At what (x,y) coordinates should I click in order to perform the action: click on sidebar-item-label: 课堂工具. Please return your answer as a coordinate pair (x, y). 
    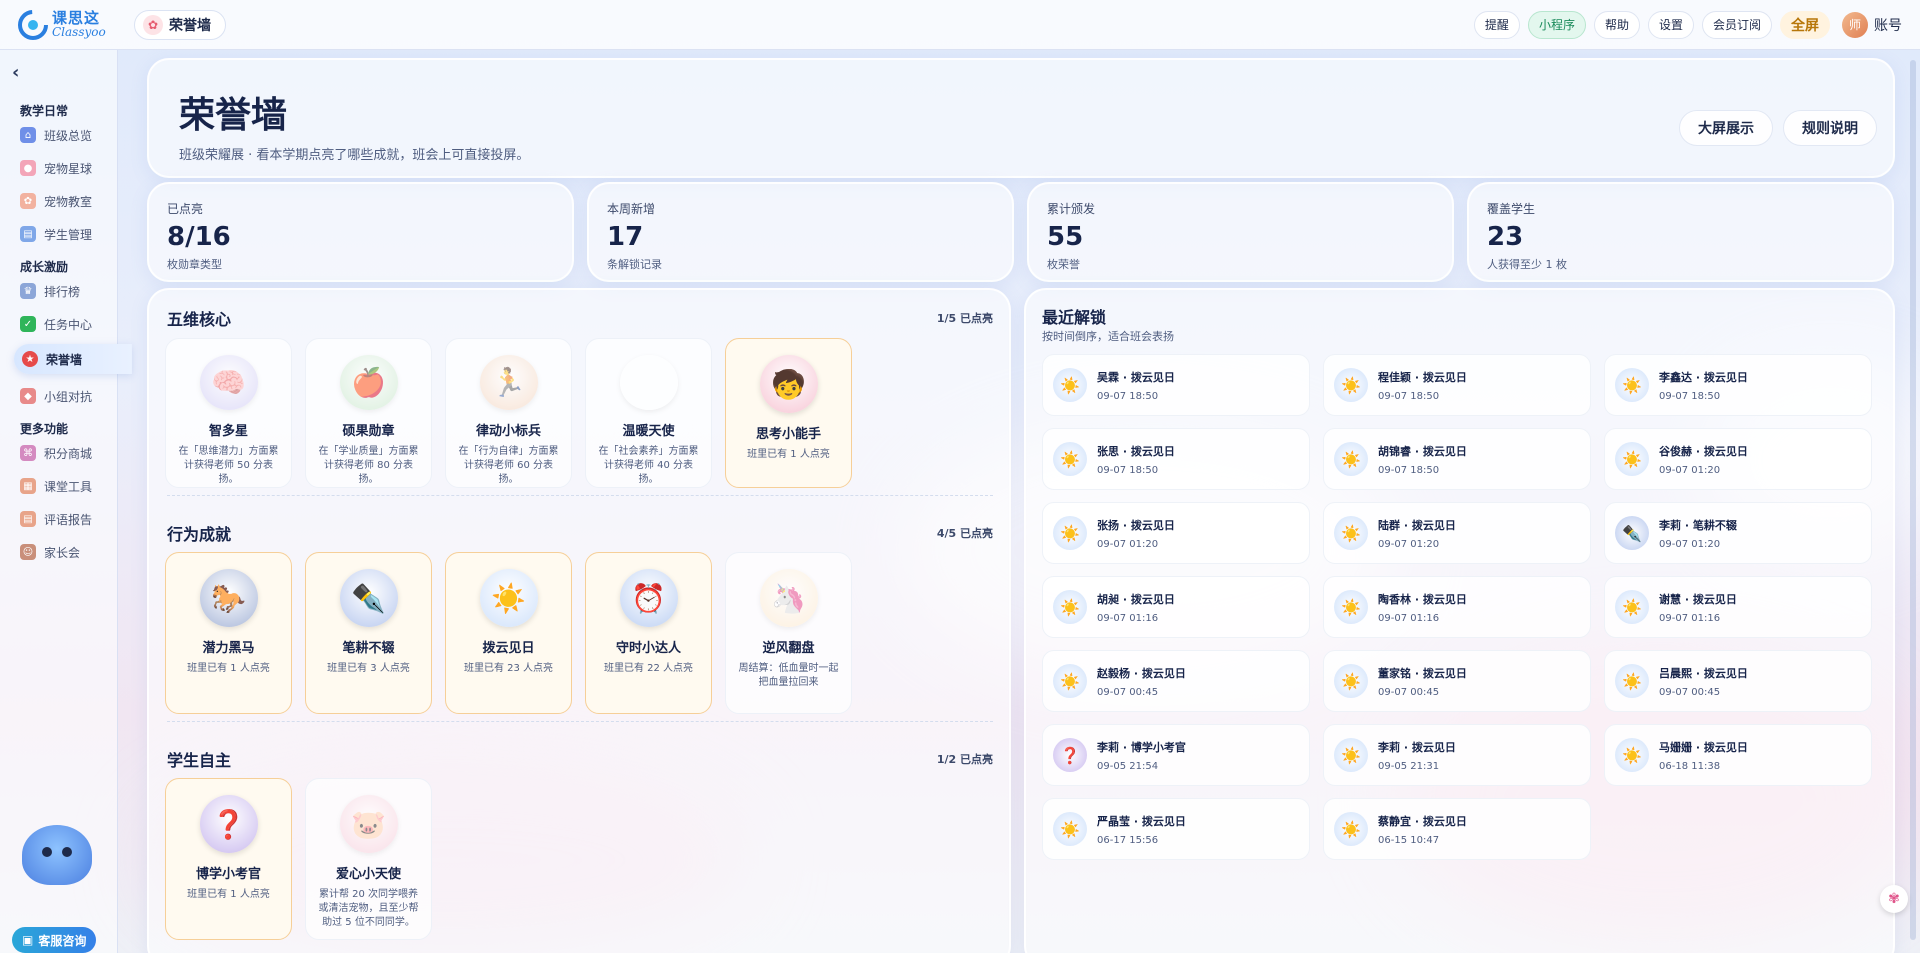
    Looking at the image, I should click on (68, 486).